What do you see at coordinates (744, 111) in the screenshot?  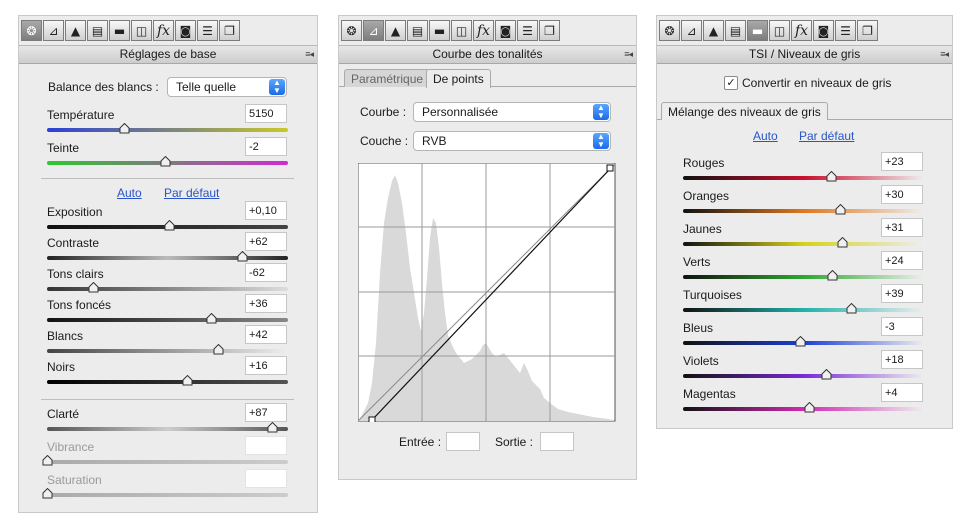 I see `tab-grayscale-mix: Mélange des niveaux de gris` at bounding box center [744, 111].